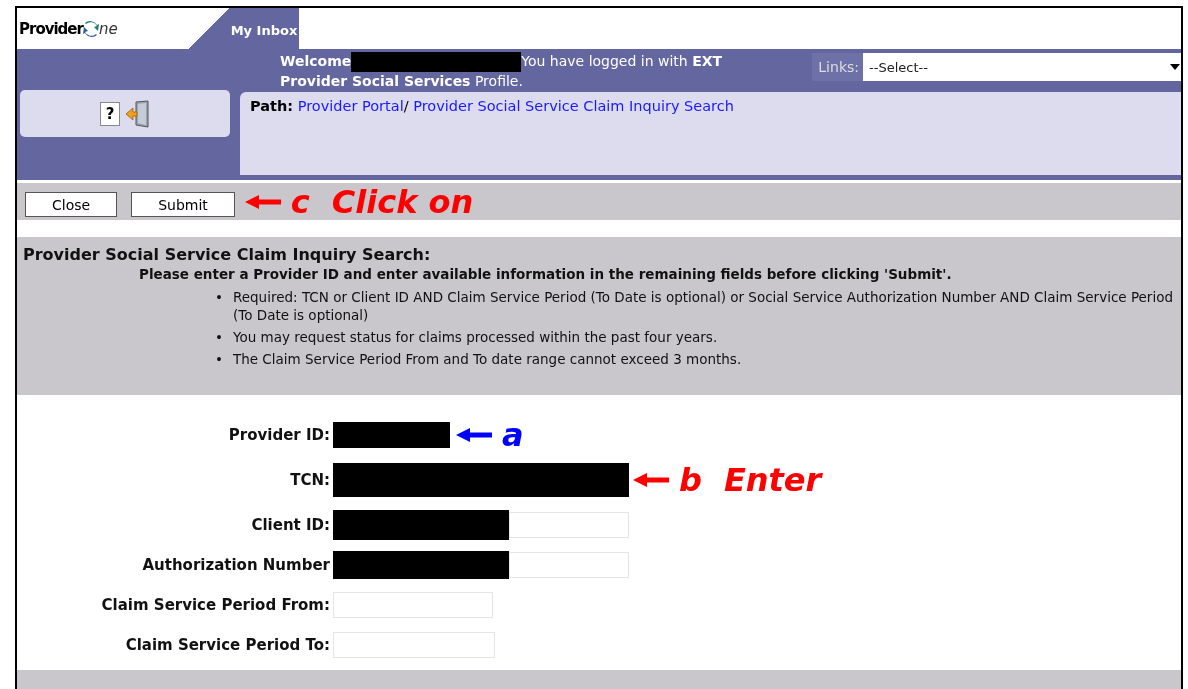 Image resolution: width=1188 pixels, height=689 pixels. Describe the element at coordinates (401, 81) in the screenshot. I see `login-message: Provider Social Services Profile.` at that location.